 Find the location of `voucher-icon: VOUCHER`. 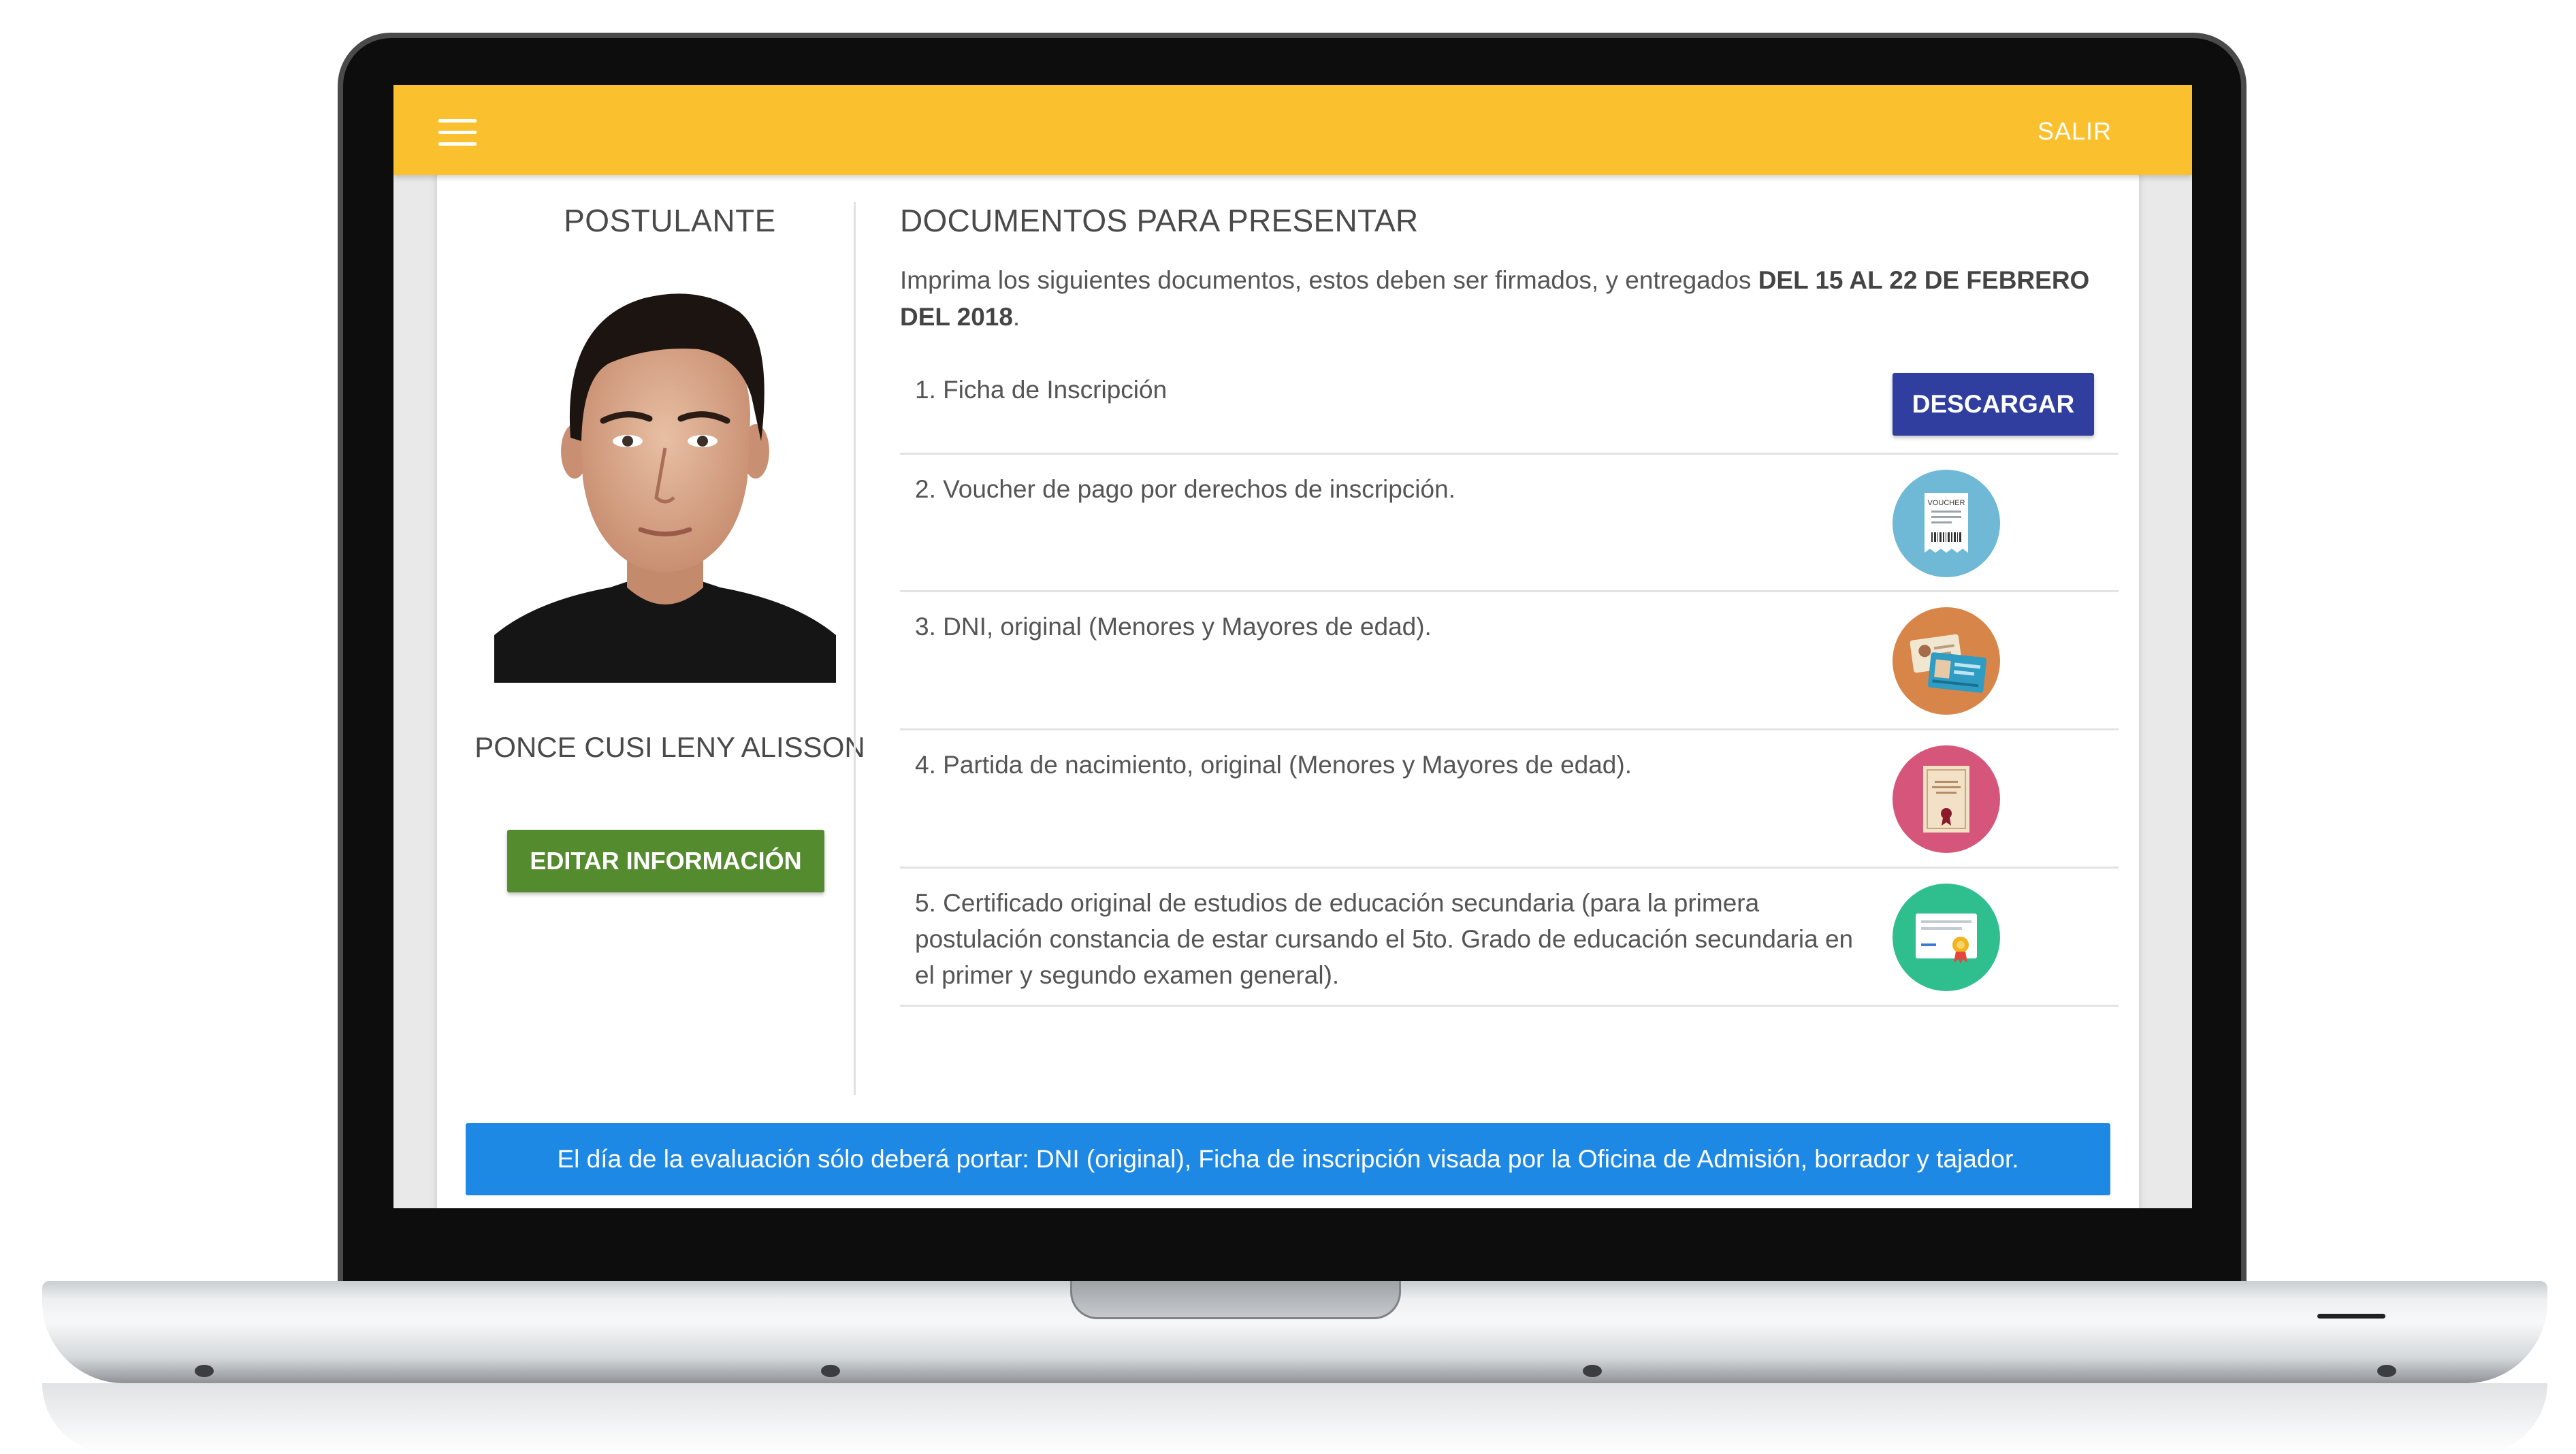

voucher-icon: VOUCHER is located at coordinates (1947, 524).